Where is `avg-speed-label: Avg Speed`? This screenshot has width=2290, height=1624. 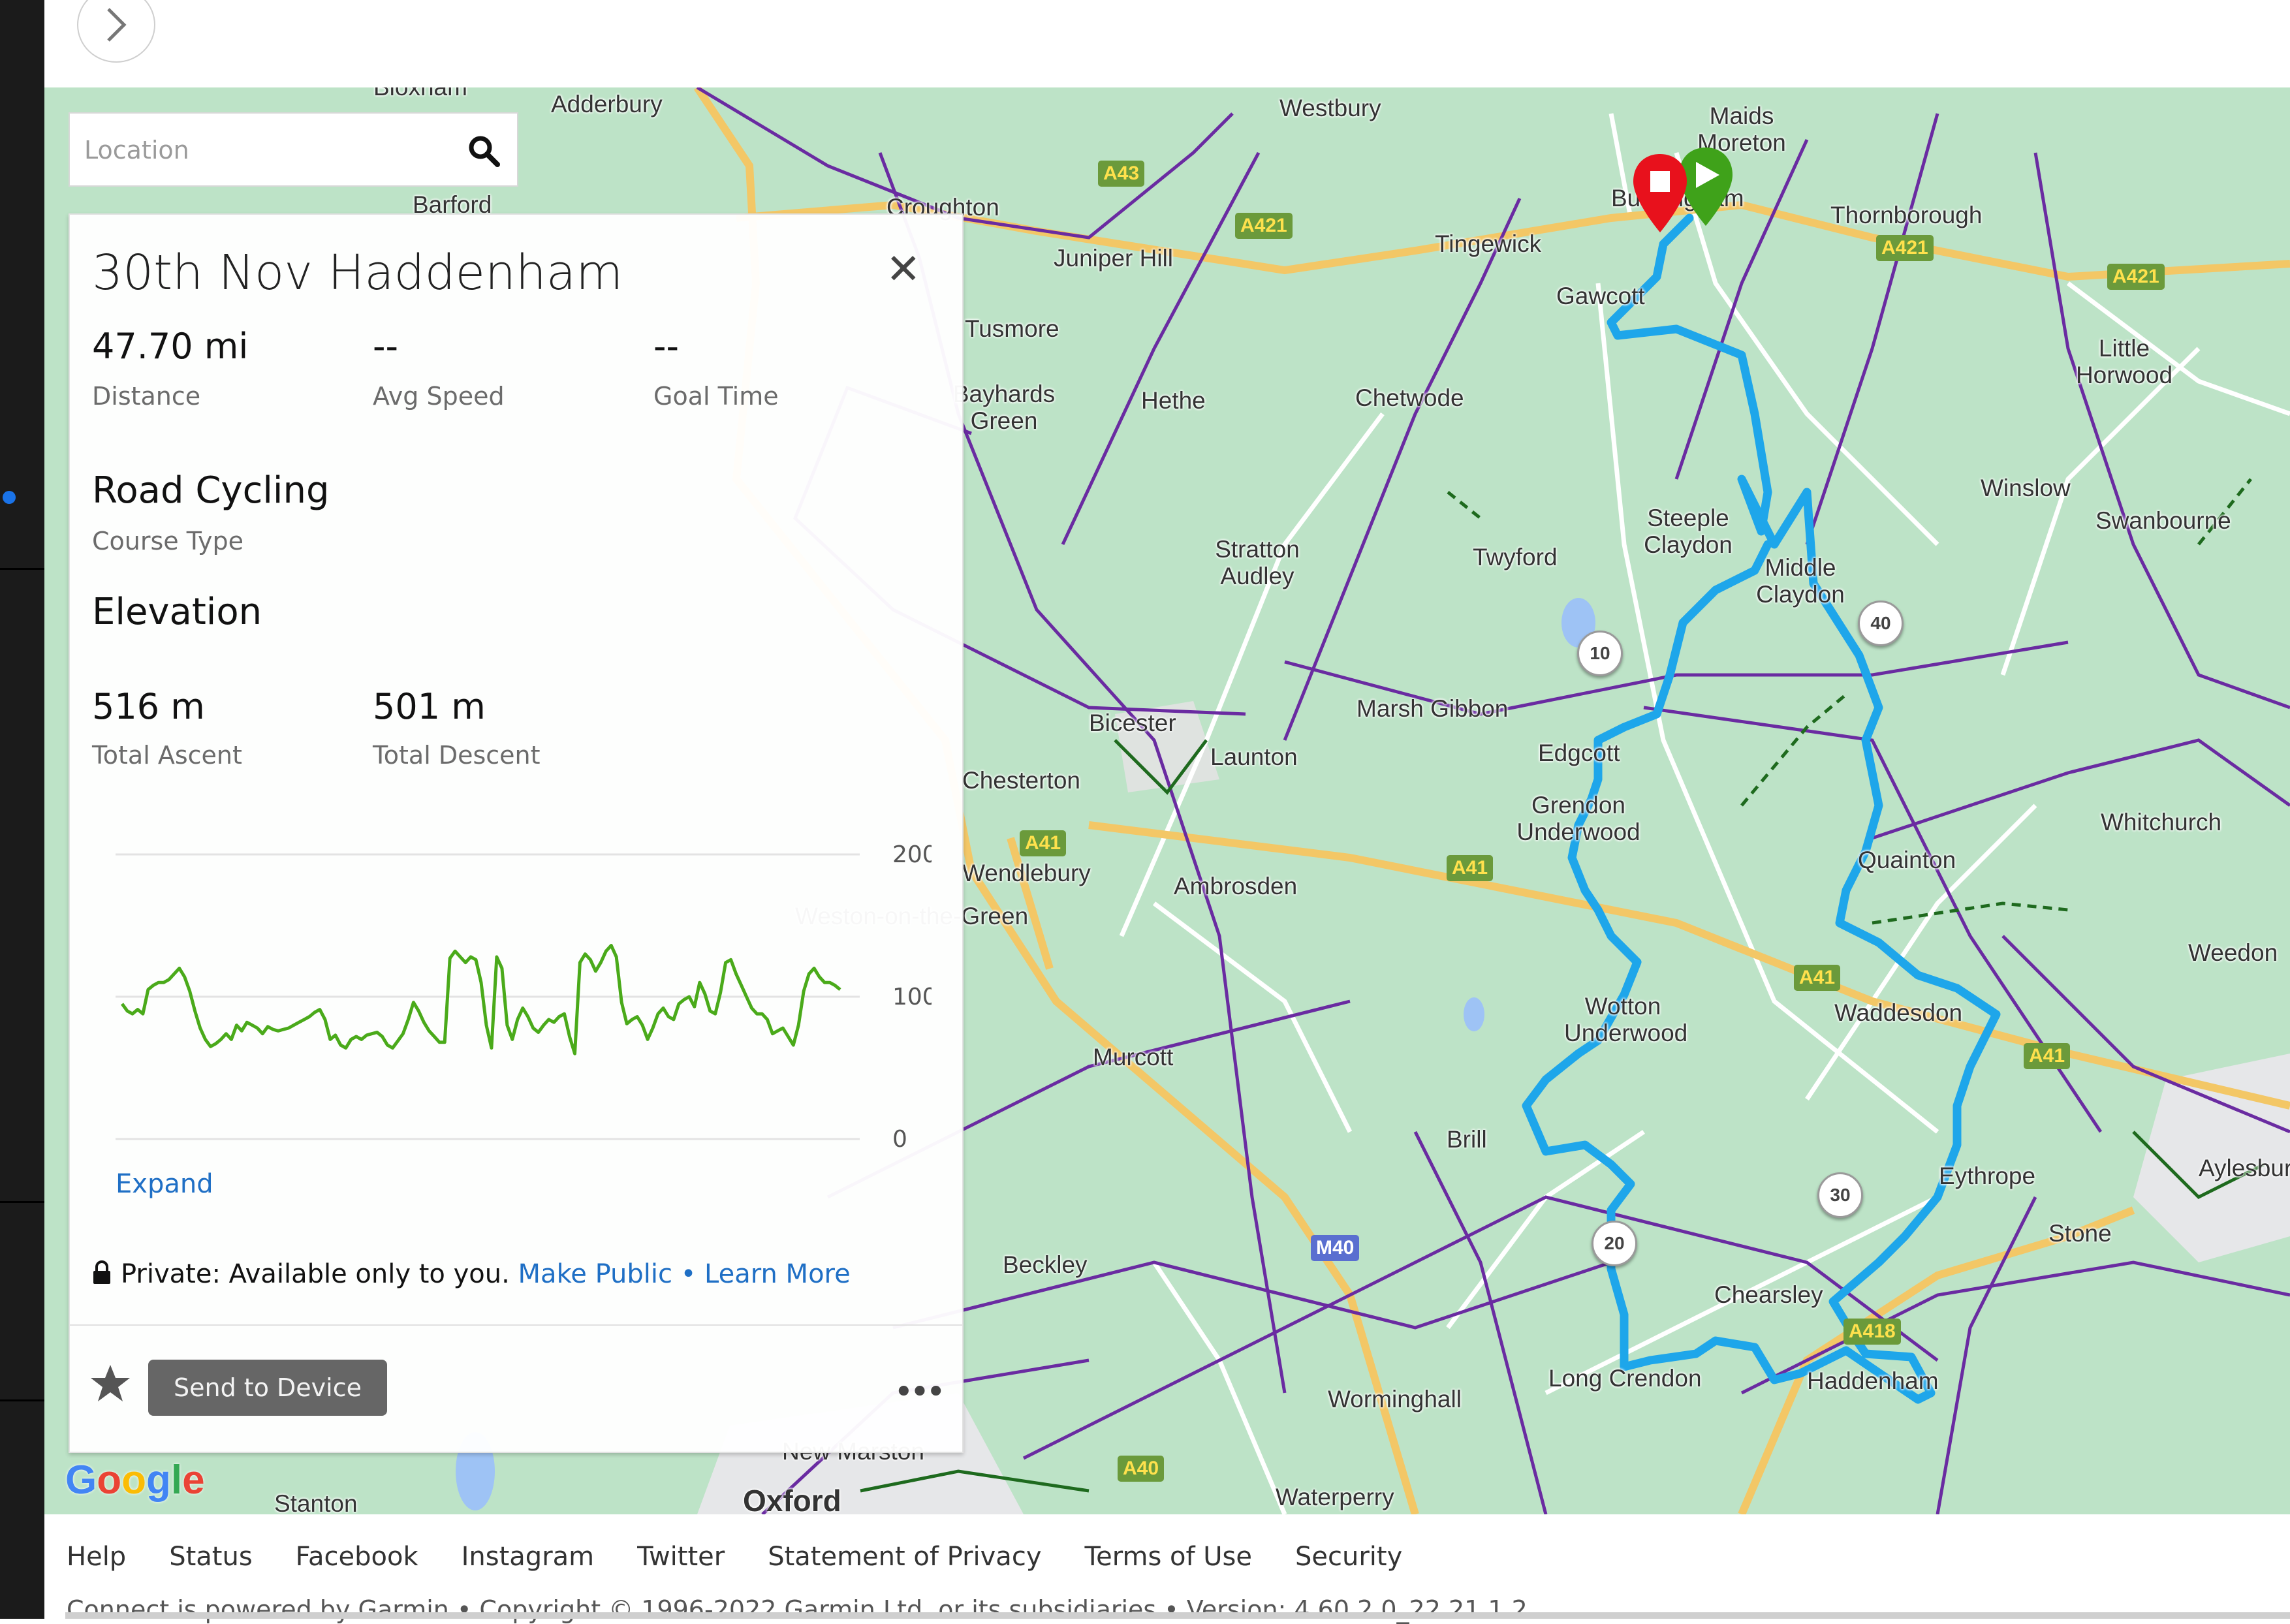 avg-speed-label: Avg Speed is located at coordinates (439, 397).